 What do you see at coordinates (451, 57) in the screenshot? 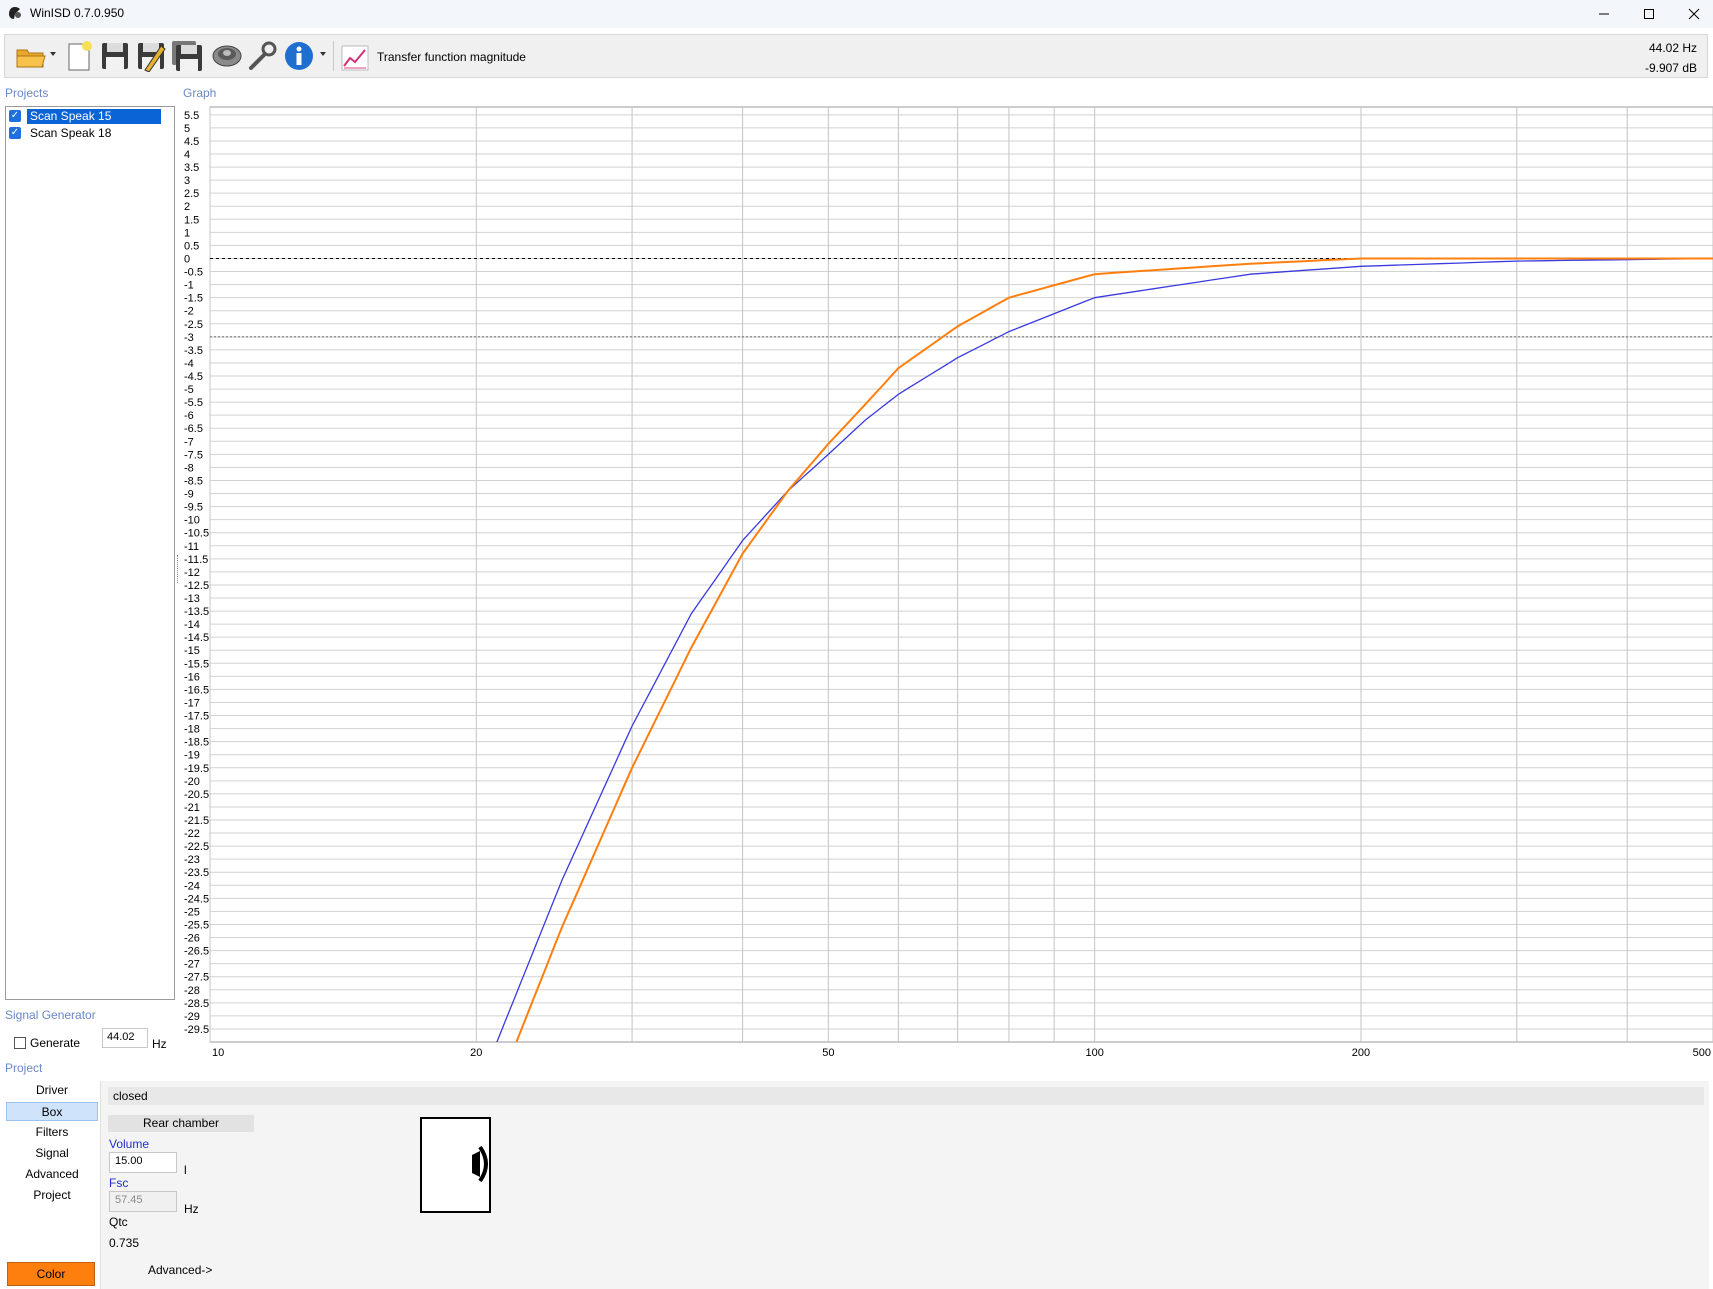
I see `graph-type-label: Transfer function magnitude` at bounding box center [451, 57].